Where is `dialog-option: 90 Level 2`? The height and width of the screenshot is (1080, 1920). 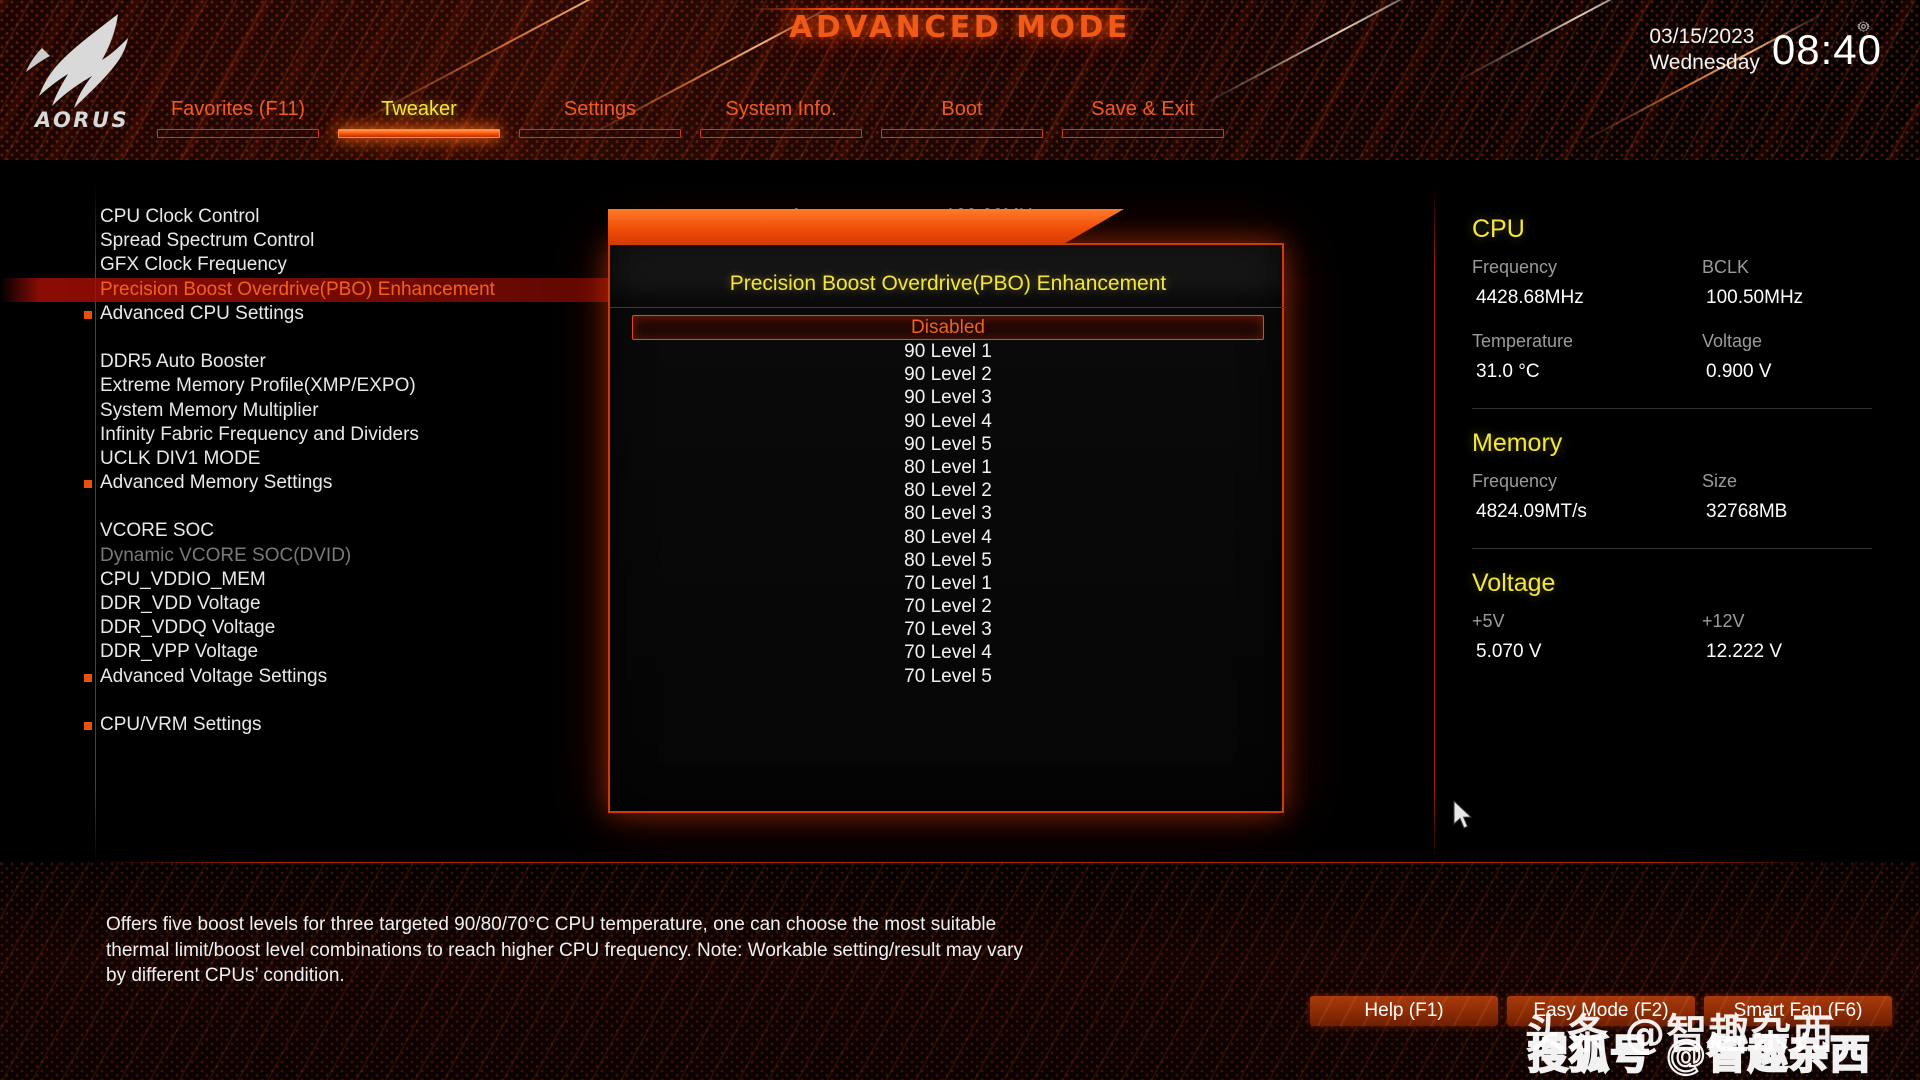 dialog-option: 90 Level 2 is located at coordinates (948, 374).